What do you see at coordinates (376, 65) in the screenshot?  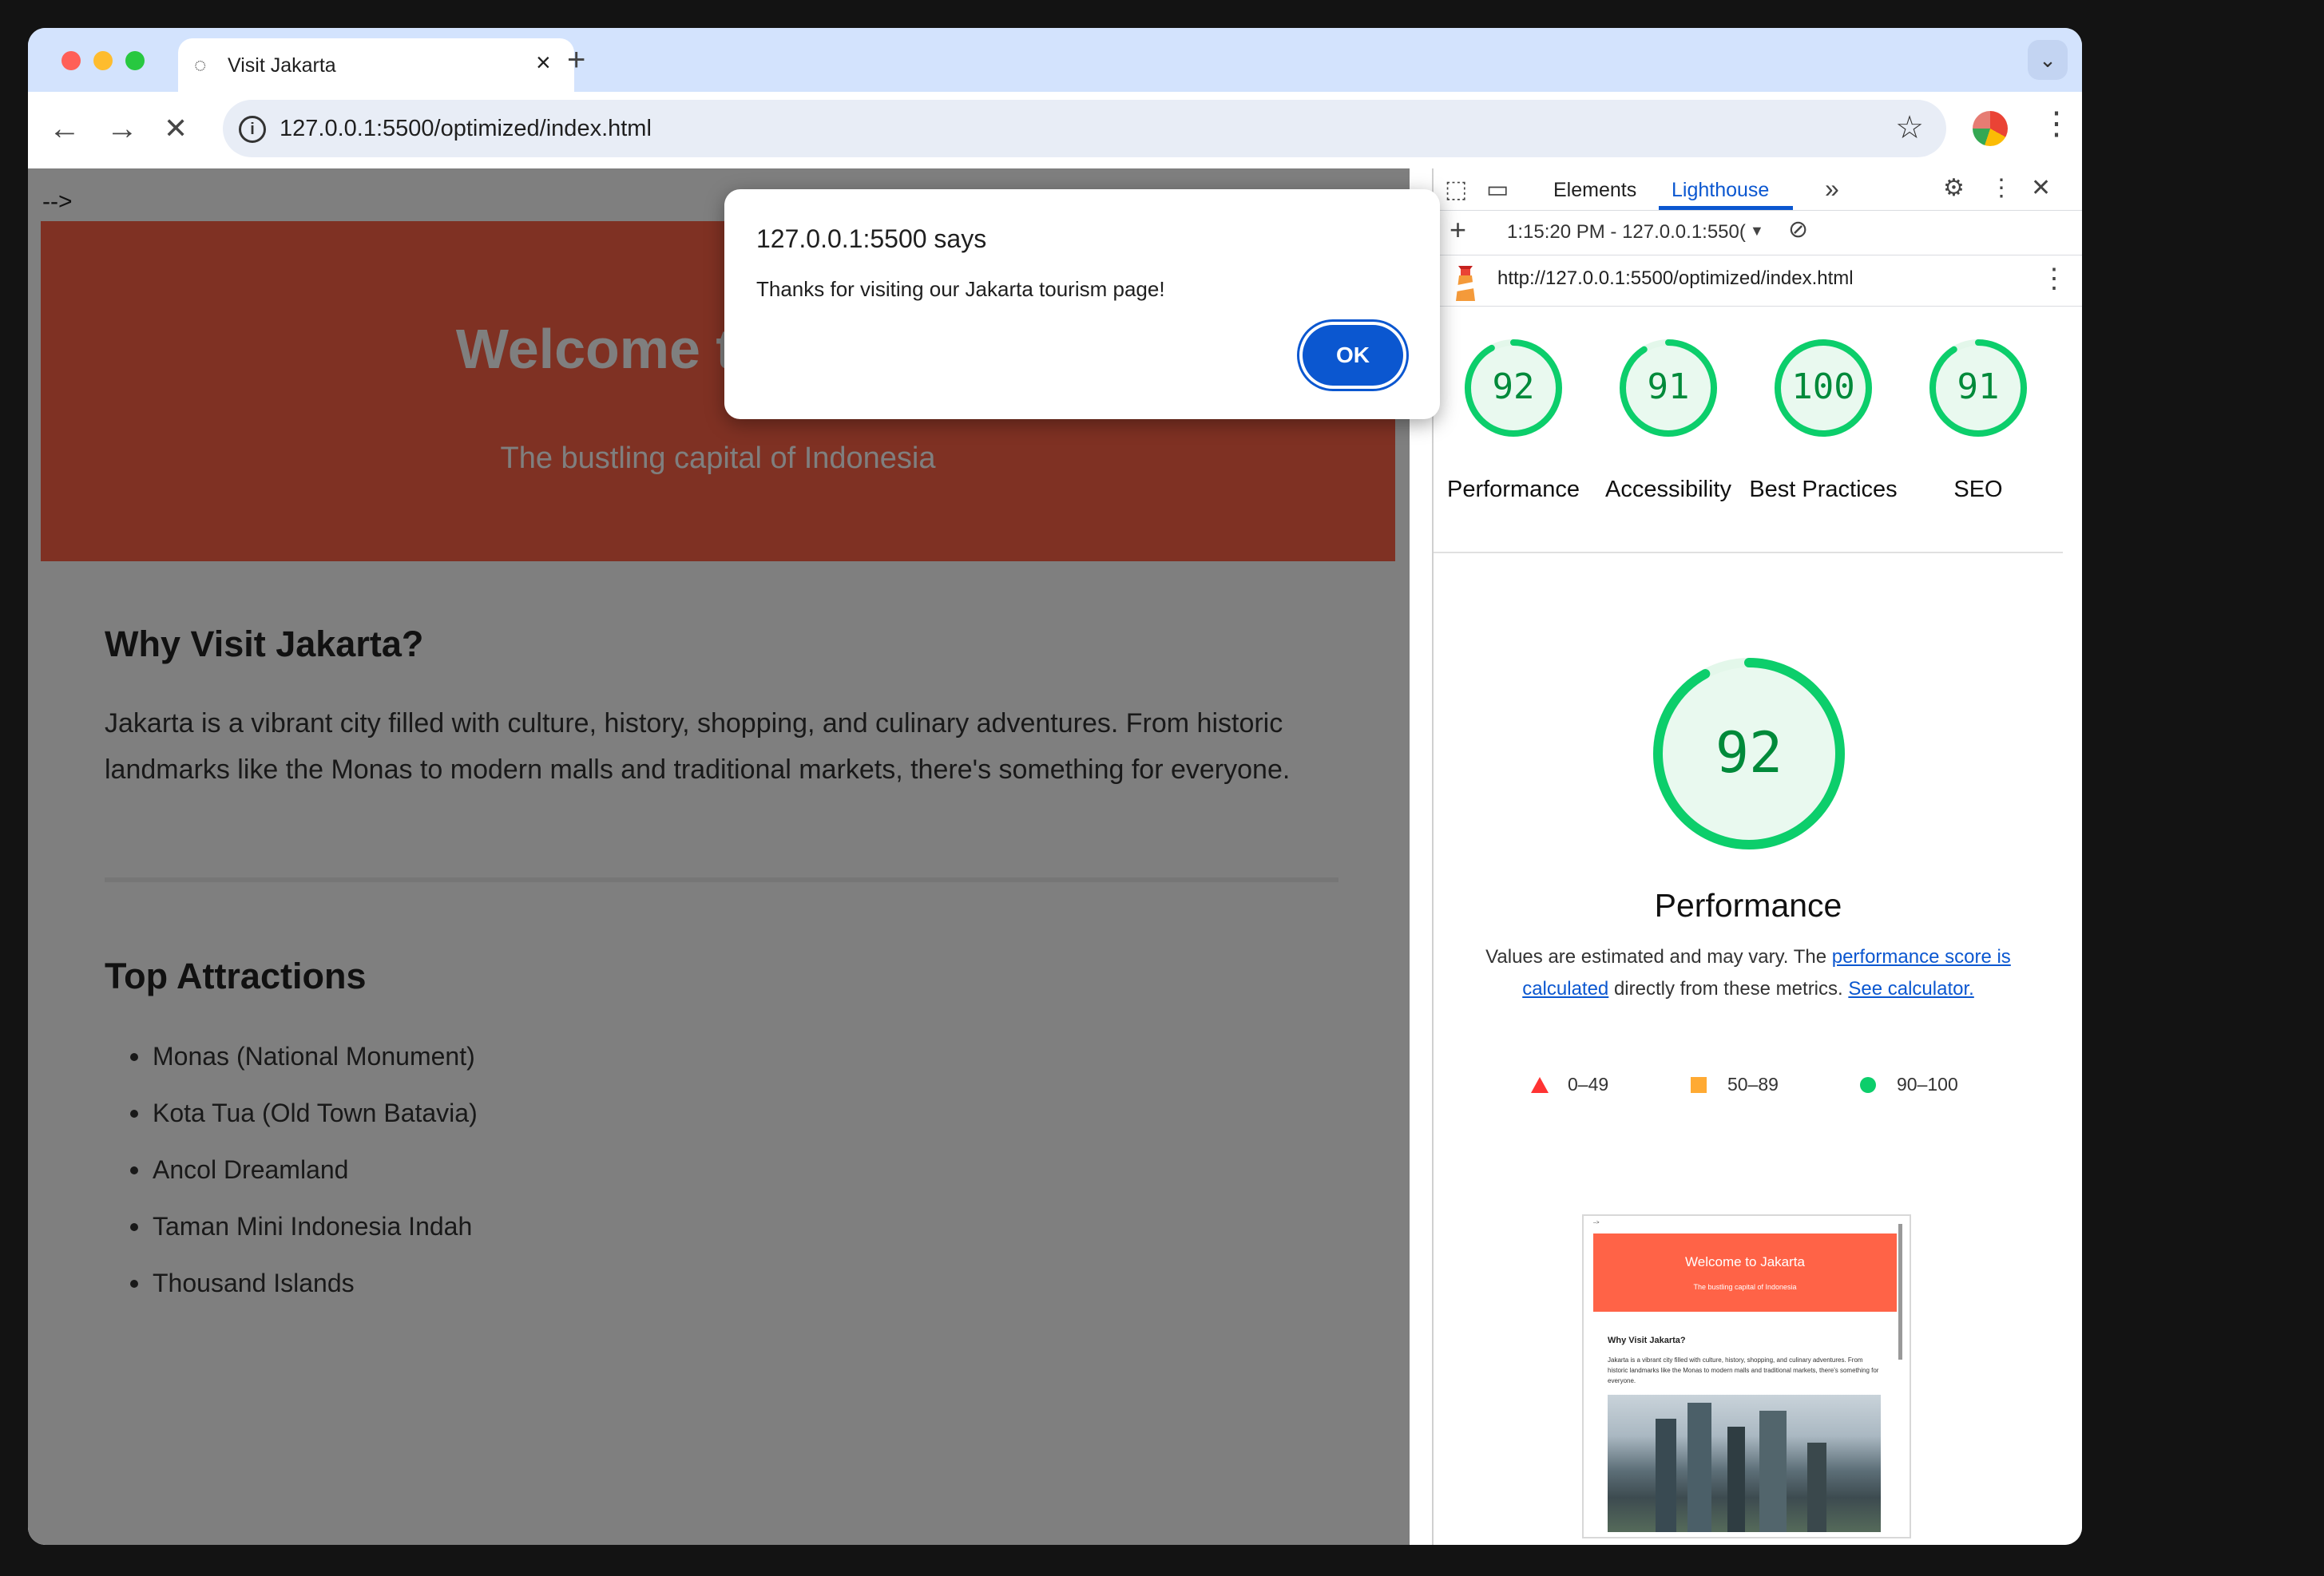 I see `browser-tab: ◌ Visit Jakarta ×` at bounding box center [376, 65].